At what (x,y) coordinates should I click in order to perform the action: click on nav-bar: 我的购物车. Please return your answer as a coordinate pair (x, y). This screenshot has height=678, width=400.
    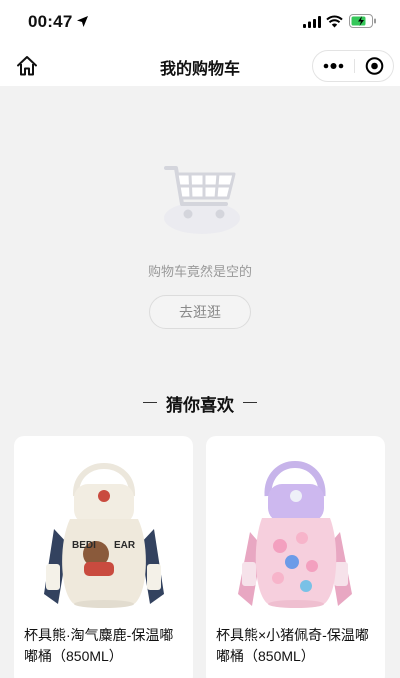
    Looking at the image, I should click on (200, 65).